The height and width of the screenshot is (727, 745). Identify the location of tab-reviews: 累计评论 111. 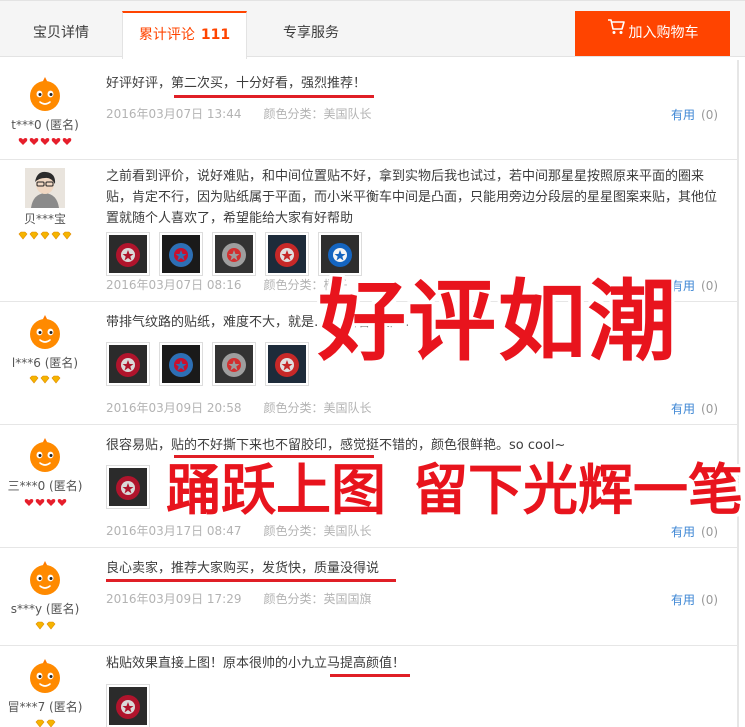
(184, 35).